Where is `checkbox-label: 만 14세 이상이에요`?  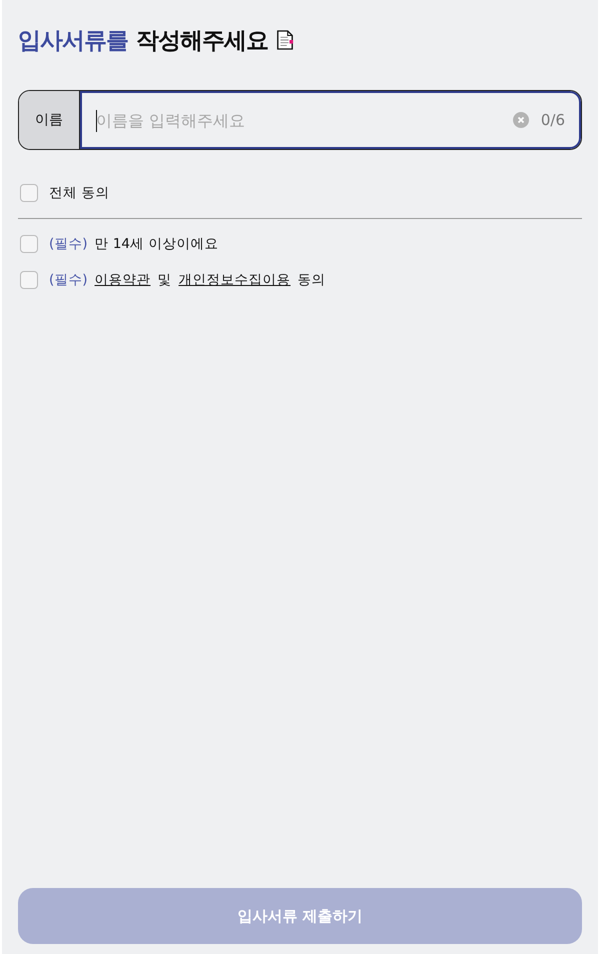
checkbox-label: 만 14세 이상이에요 is located at coordinates (156, 244).